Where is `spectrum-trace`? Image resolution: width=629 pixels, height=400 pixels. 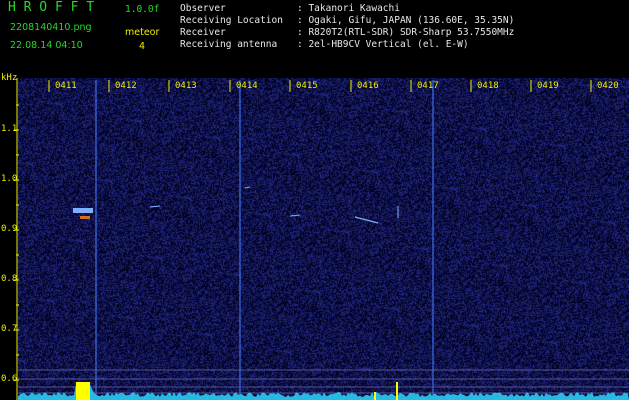
spectrum-trace is located at coordinates (323, 391).